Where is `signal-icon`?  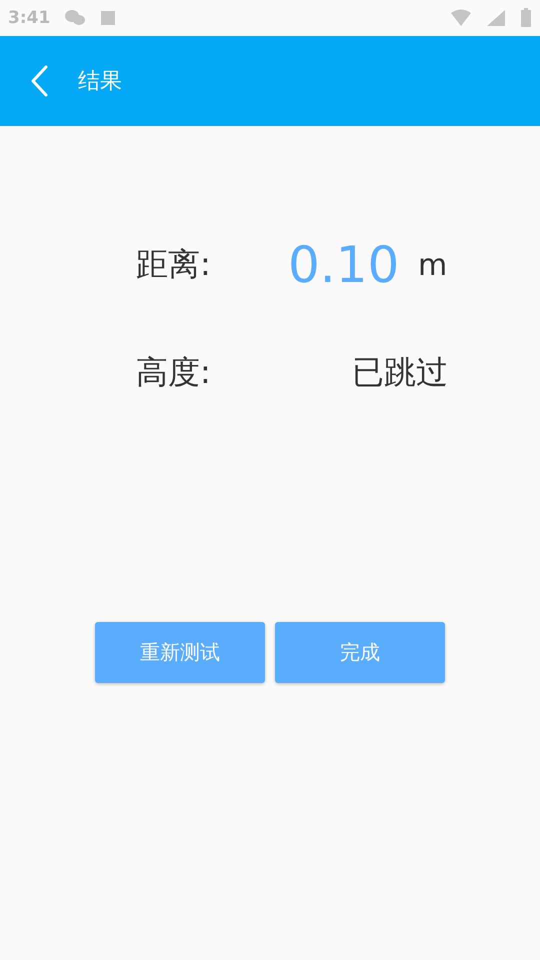
signal-icon is located at coordinates (496, 18).